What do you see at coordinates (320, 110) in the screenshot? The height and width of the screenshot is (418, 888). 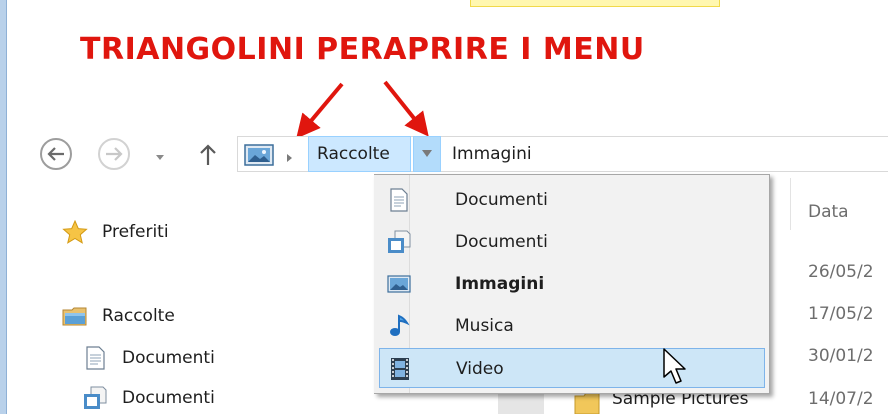 I see `arrow-to-separator` at bounding box center [320, 110].